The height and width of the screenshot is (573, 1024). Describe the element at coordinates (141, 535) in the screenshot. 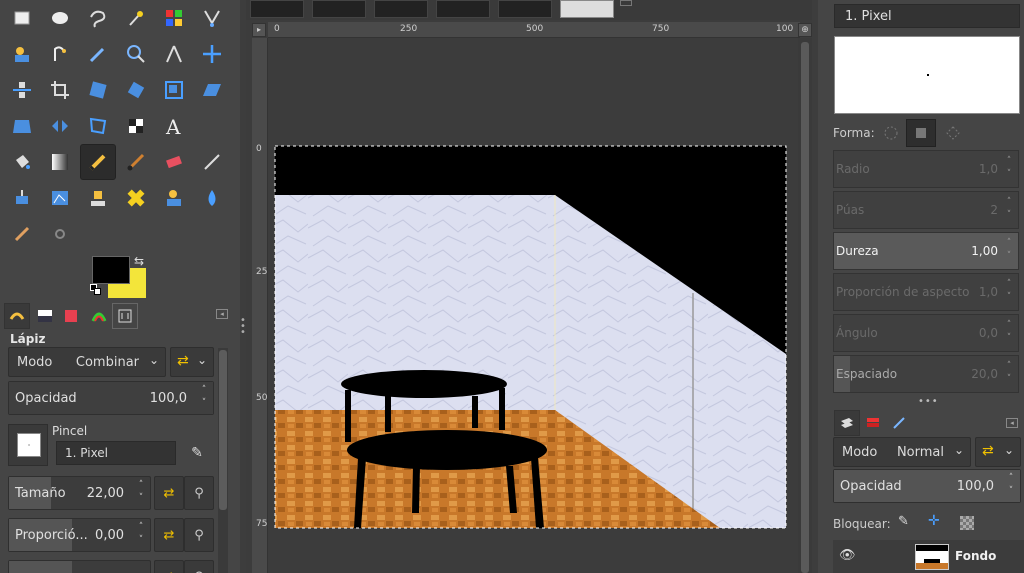

I see `ratio-spinner: ˄ ˅` at that location.